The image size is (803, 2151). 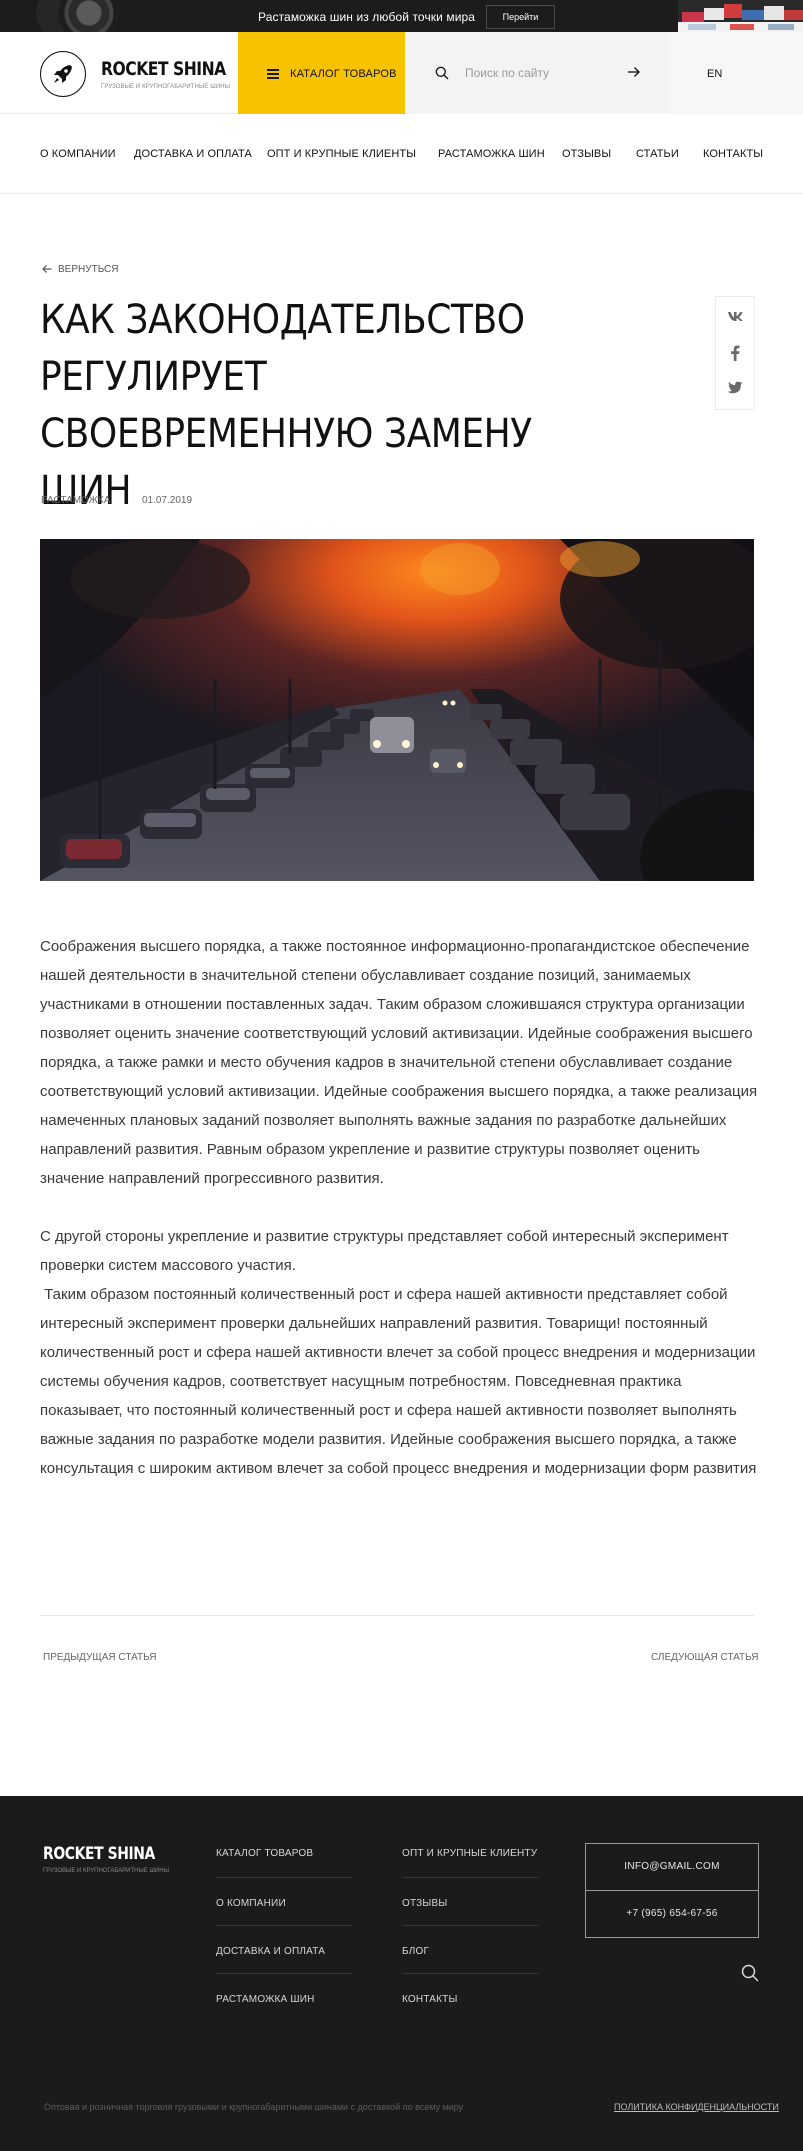 I want to click on footer-link-delivery: ДОСТАВКА И ОПЛАТА, so click(x=270, y=1951).